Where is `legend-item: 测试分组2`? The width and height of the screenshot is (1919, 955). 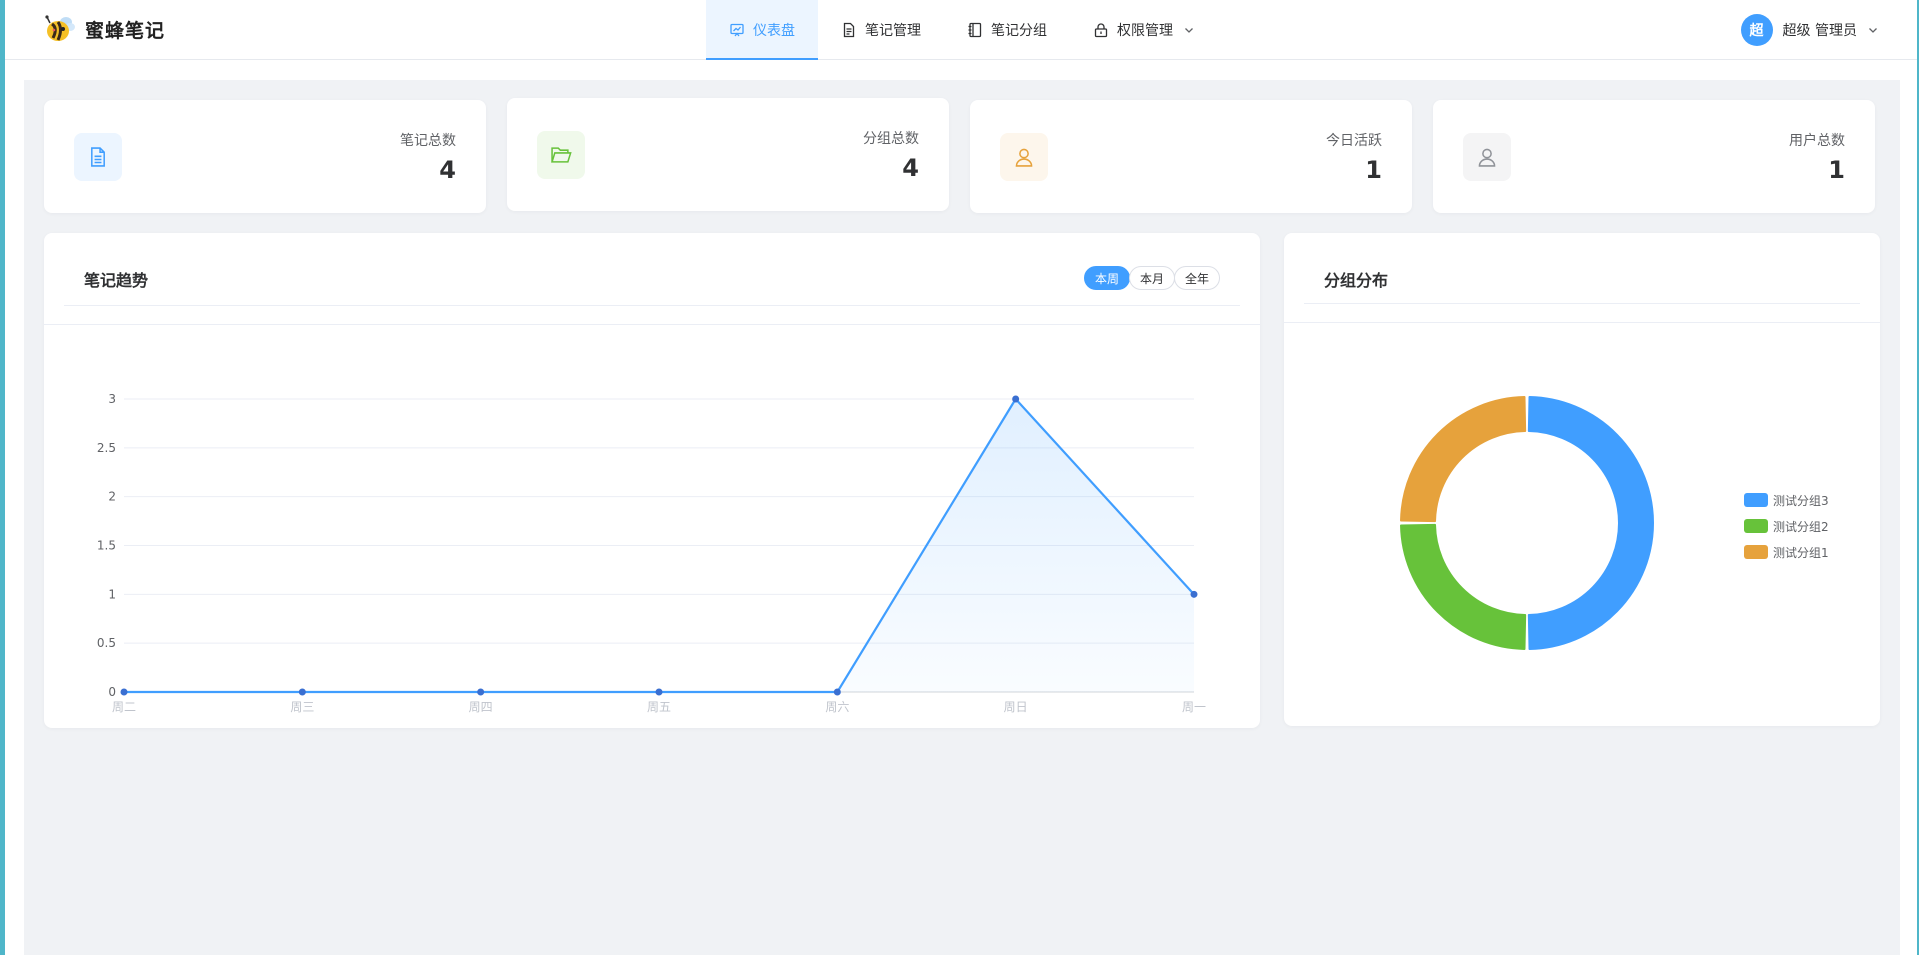
legend-item: 测试分组2 is located at coordinates (1786, 526).